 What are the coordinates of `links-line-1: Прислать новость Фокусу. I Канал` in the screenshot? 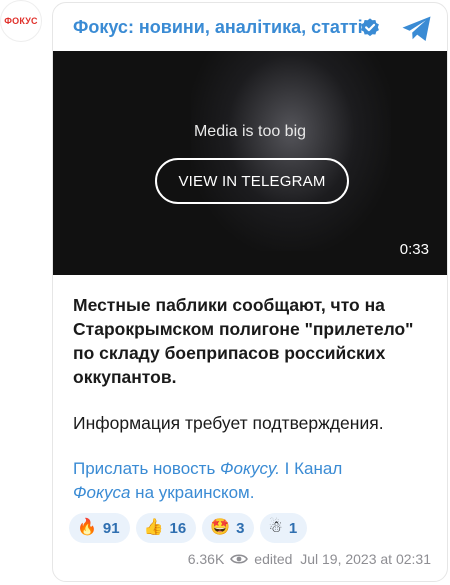 It's located at (253, 469).